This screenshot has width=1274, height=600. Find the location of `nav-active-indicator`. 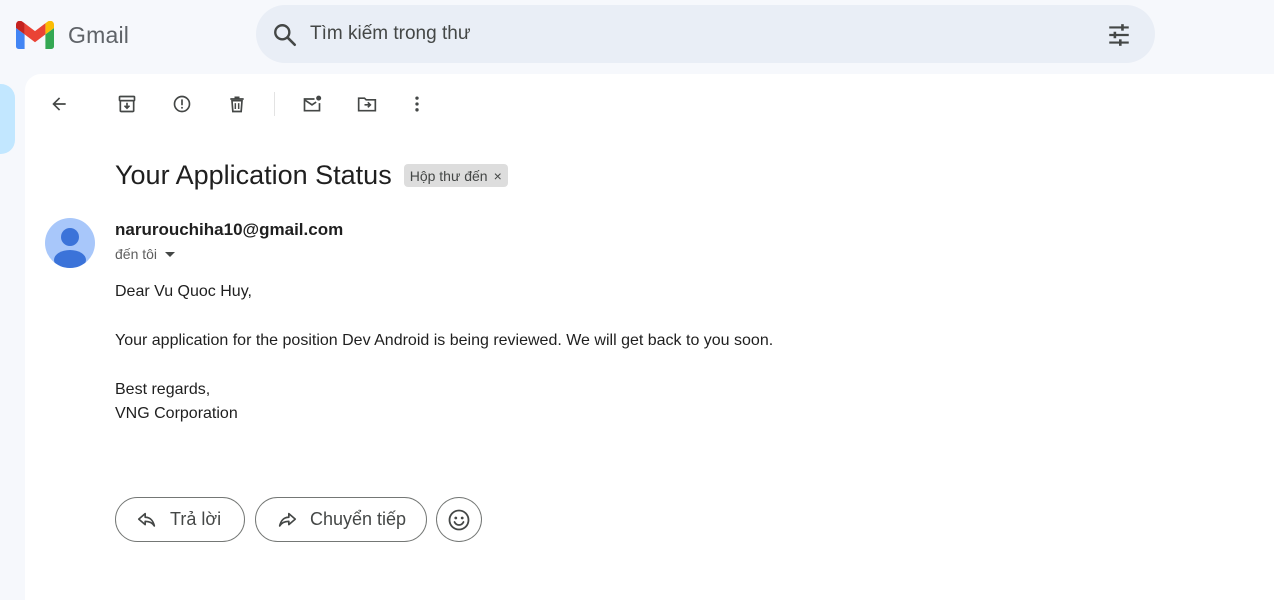

nav-active-indicator is located at coordinates (7, 119).